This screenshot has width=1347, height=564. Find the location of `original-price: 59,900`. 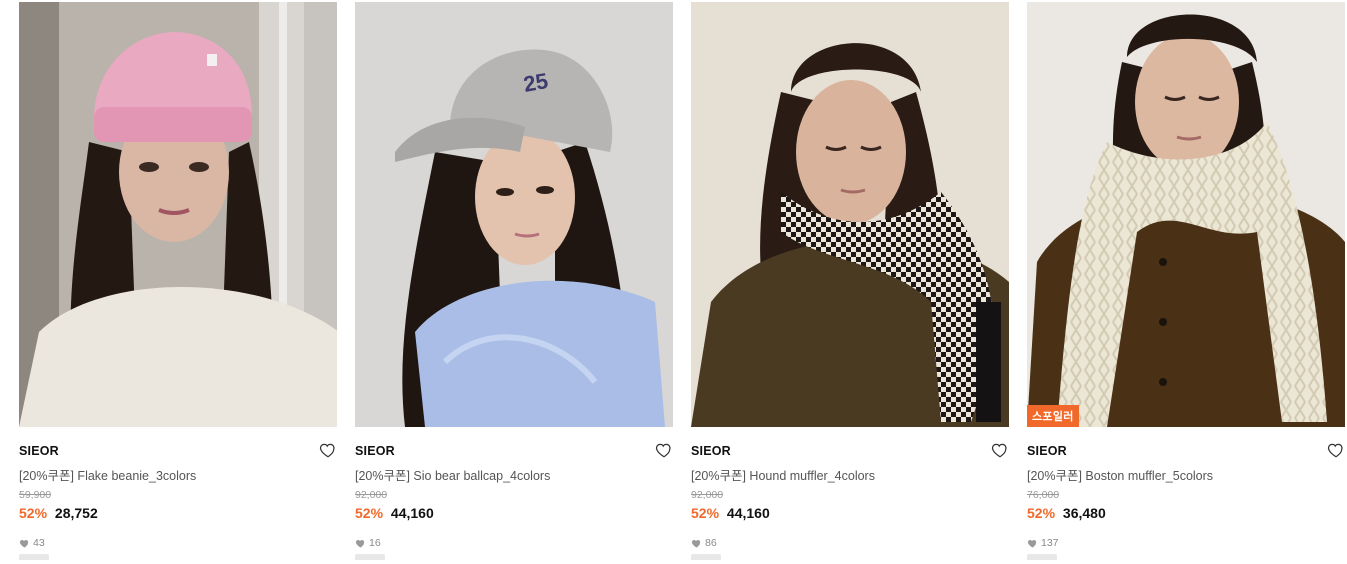

original-price: 59,900 is located at coordinates (35, 495).